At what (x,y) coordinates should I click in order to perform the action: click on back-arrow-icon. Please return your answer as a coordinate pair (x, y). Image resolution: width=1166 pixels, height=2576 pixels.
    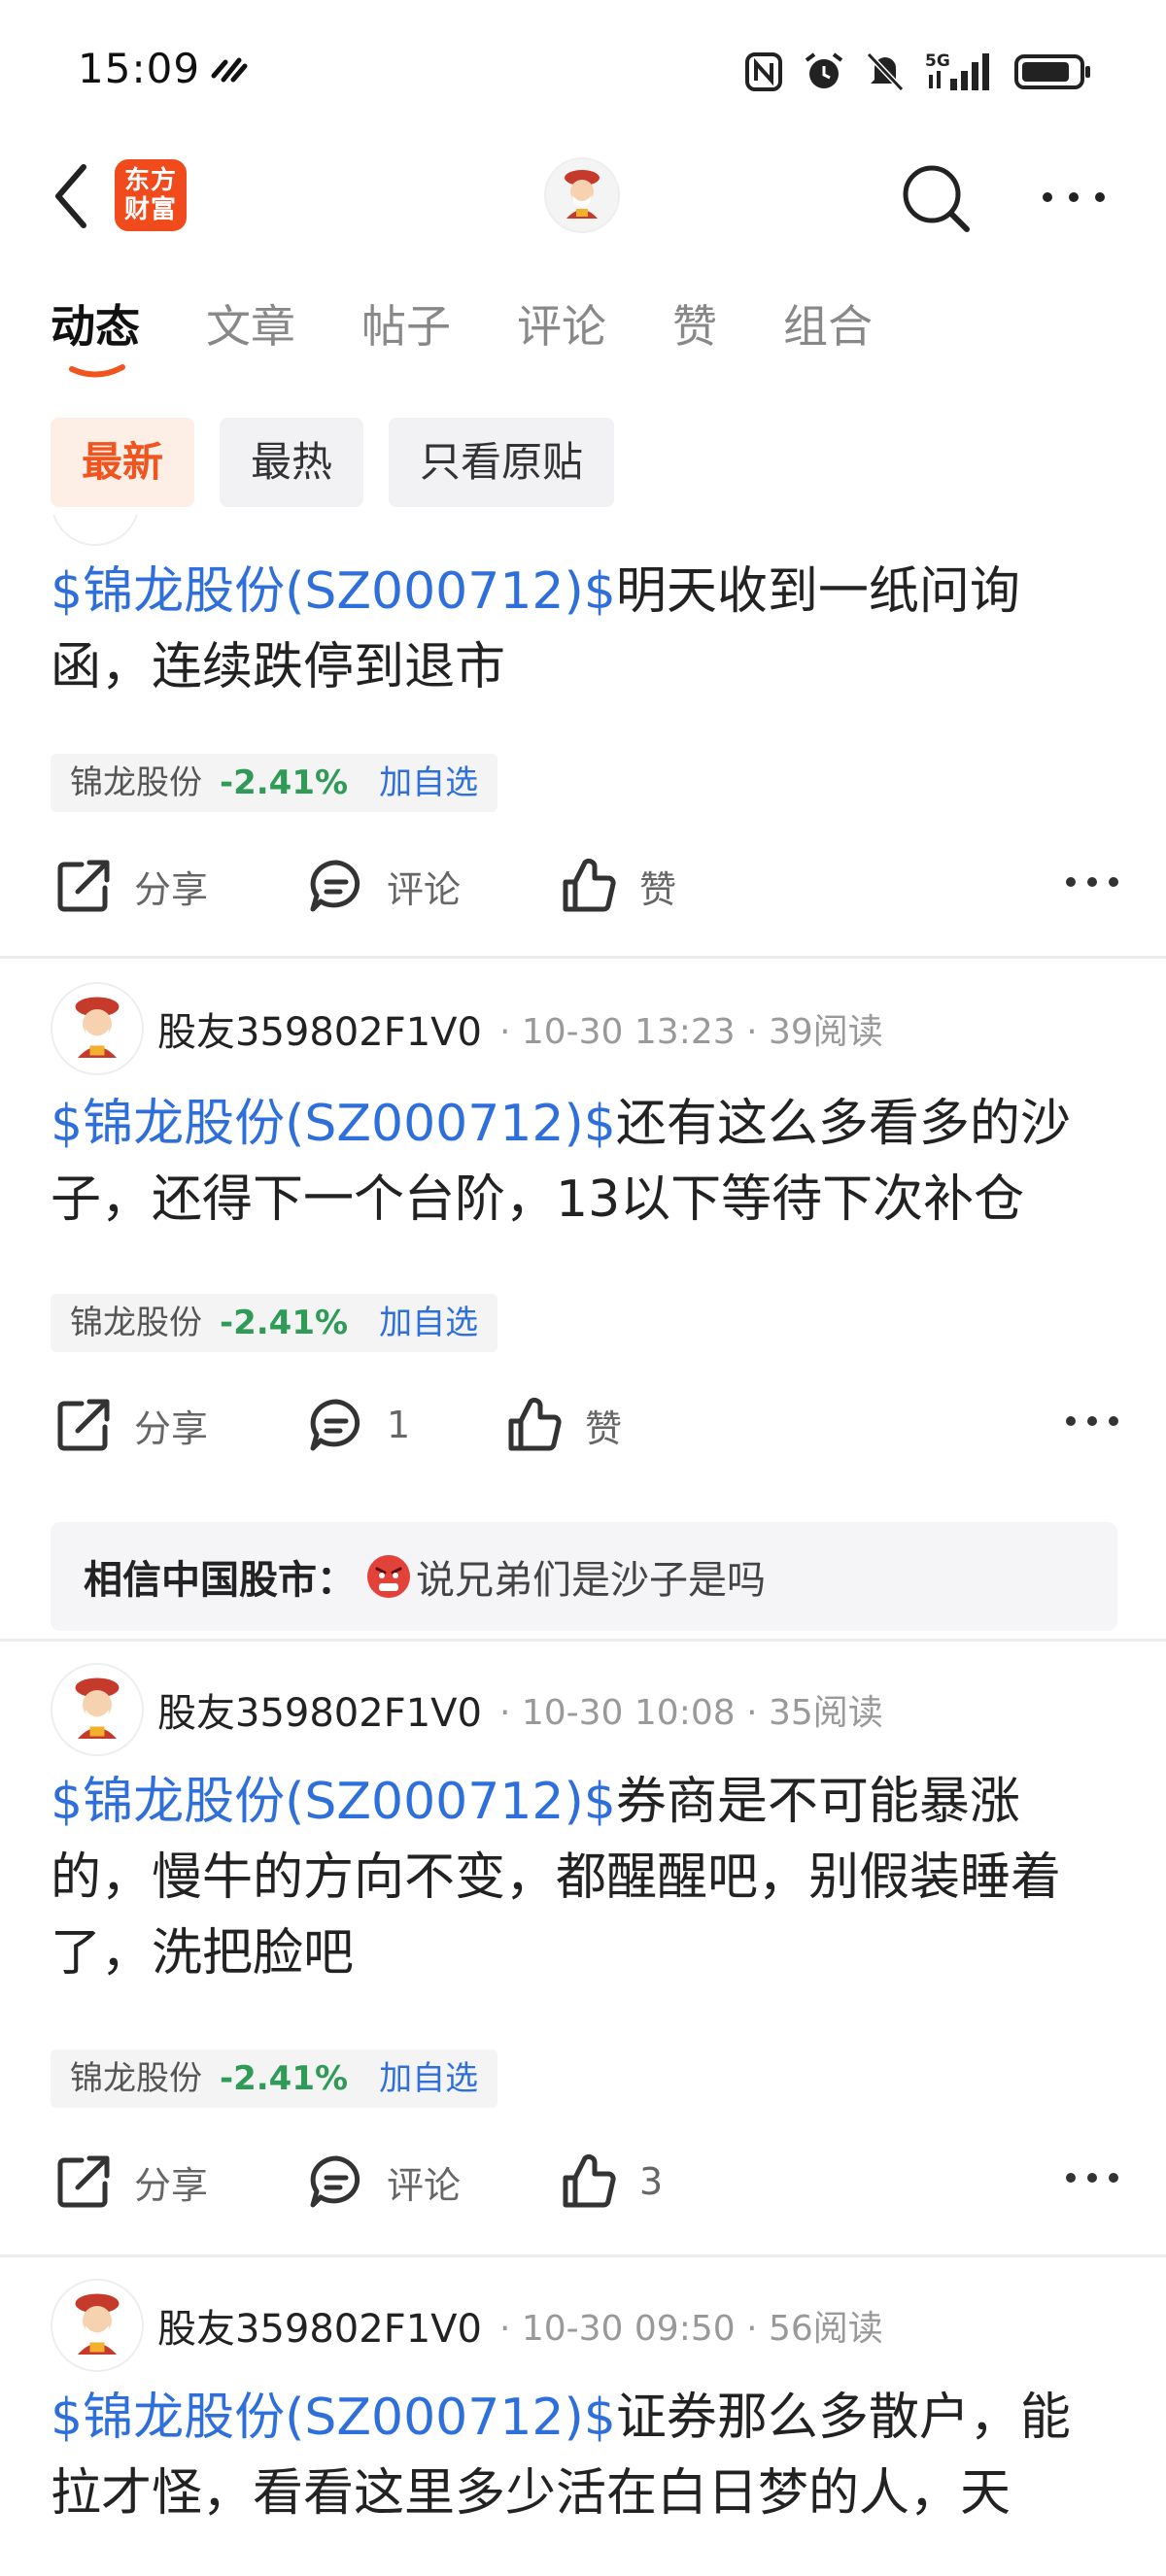
    Looking at the image, I should click on (73, 196).